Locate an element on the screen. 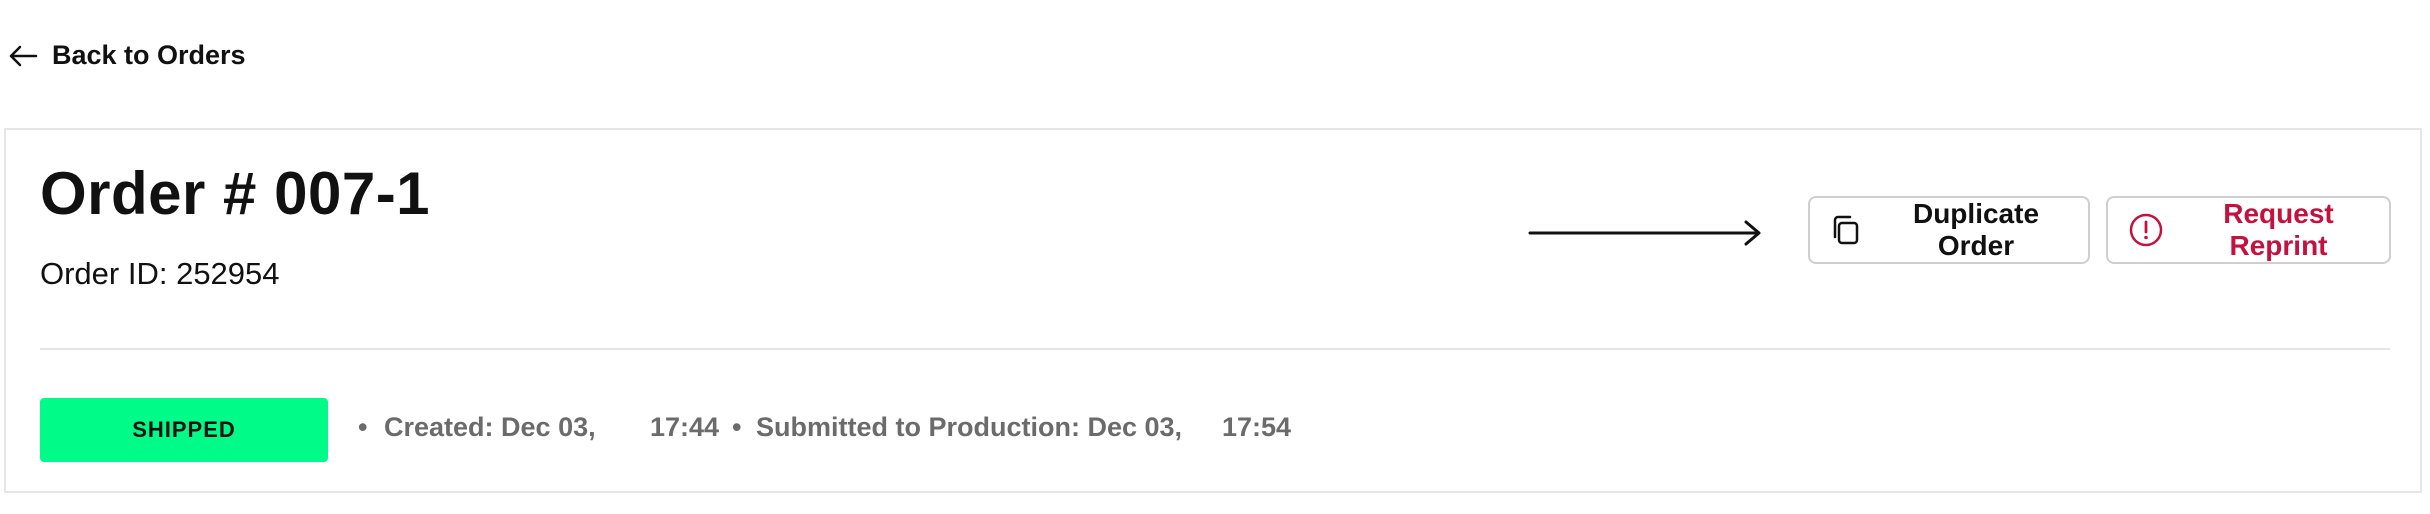 This screenshot has width=2430, height=514. divider is located at coordinates (1215, 349).